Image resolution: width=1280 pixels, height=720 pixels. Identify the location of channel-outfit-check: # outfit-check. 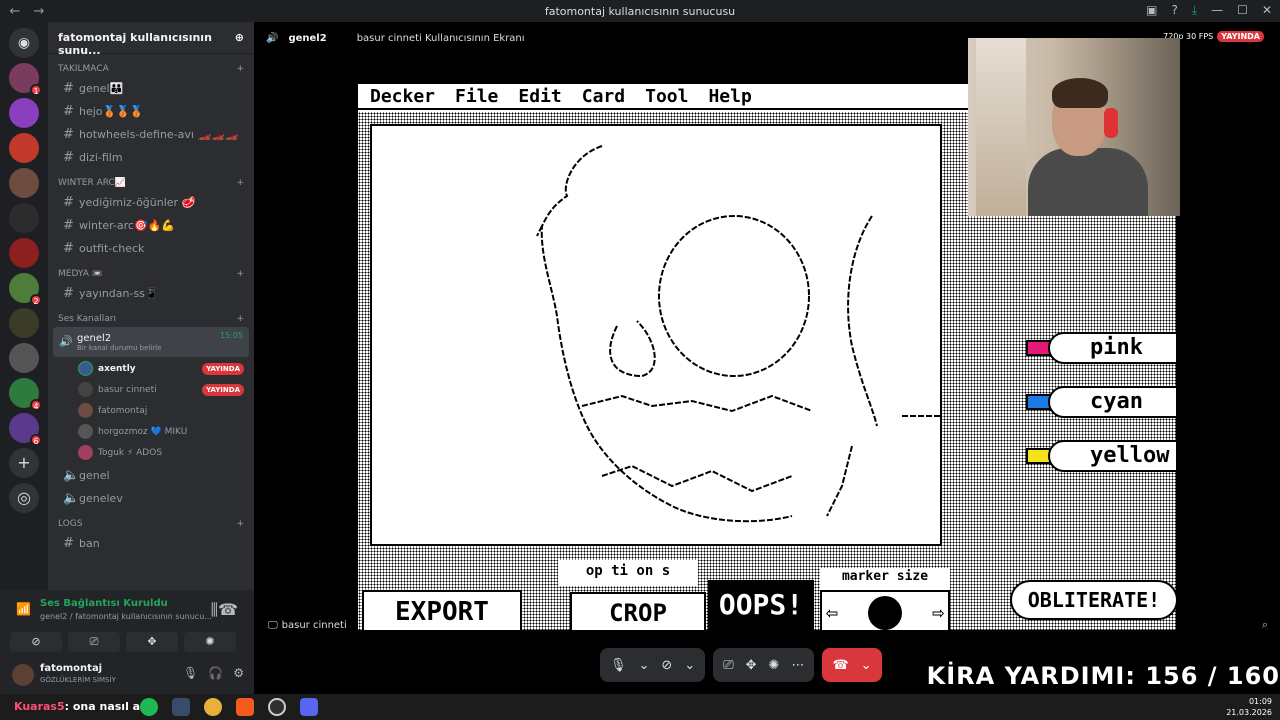
(151, 248).